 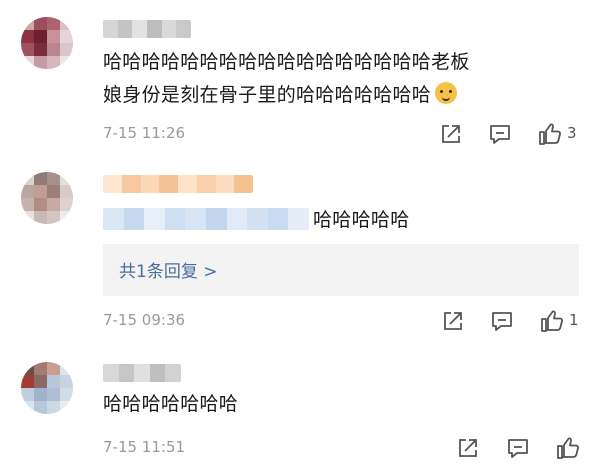 I want to click on comment-text: 哈哈哈哈哈哈哈, so click(x=170, y=404).